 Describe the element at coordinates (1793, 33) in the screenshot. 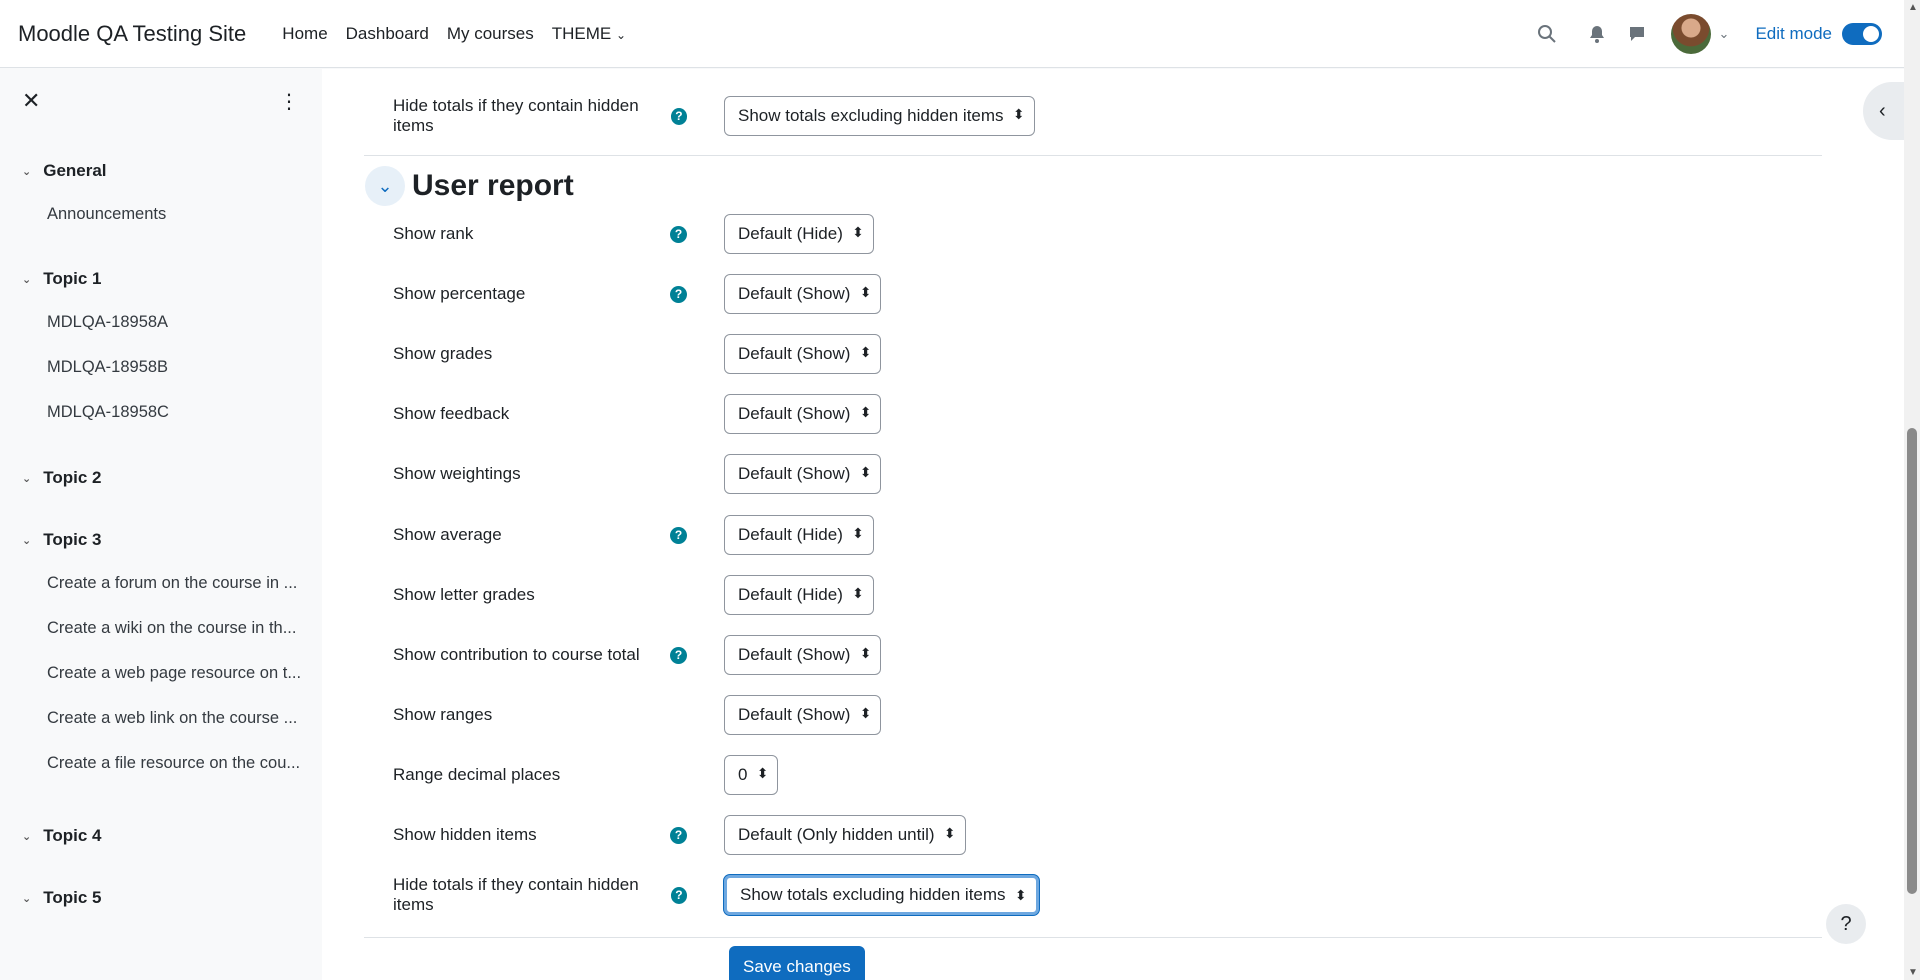

I see `edit-mode-label: Edit mode` at that location.